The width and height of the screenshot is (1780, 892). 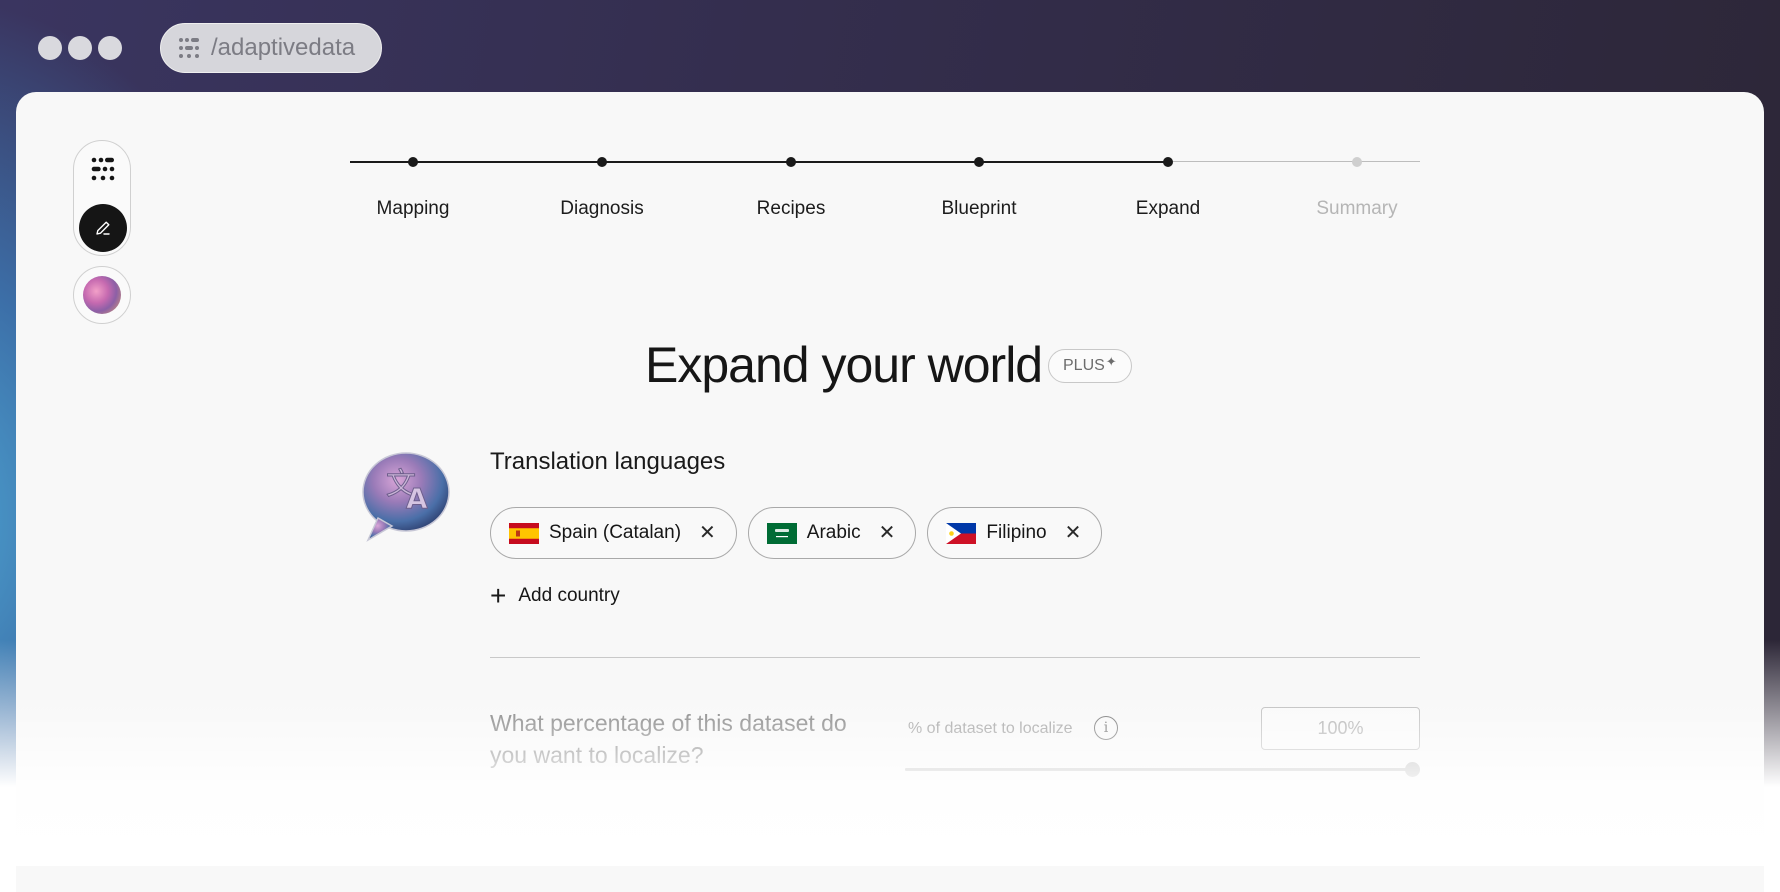 I want to click on step-label-mapping: Mapping, so click(x=413, y=209).